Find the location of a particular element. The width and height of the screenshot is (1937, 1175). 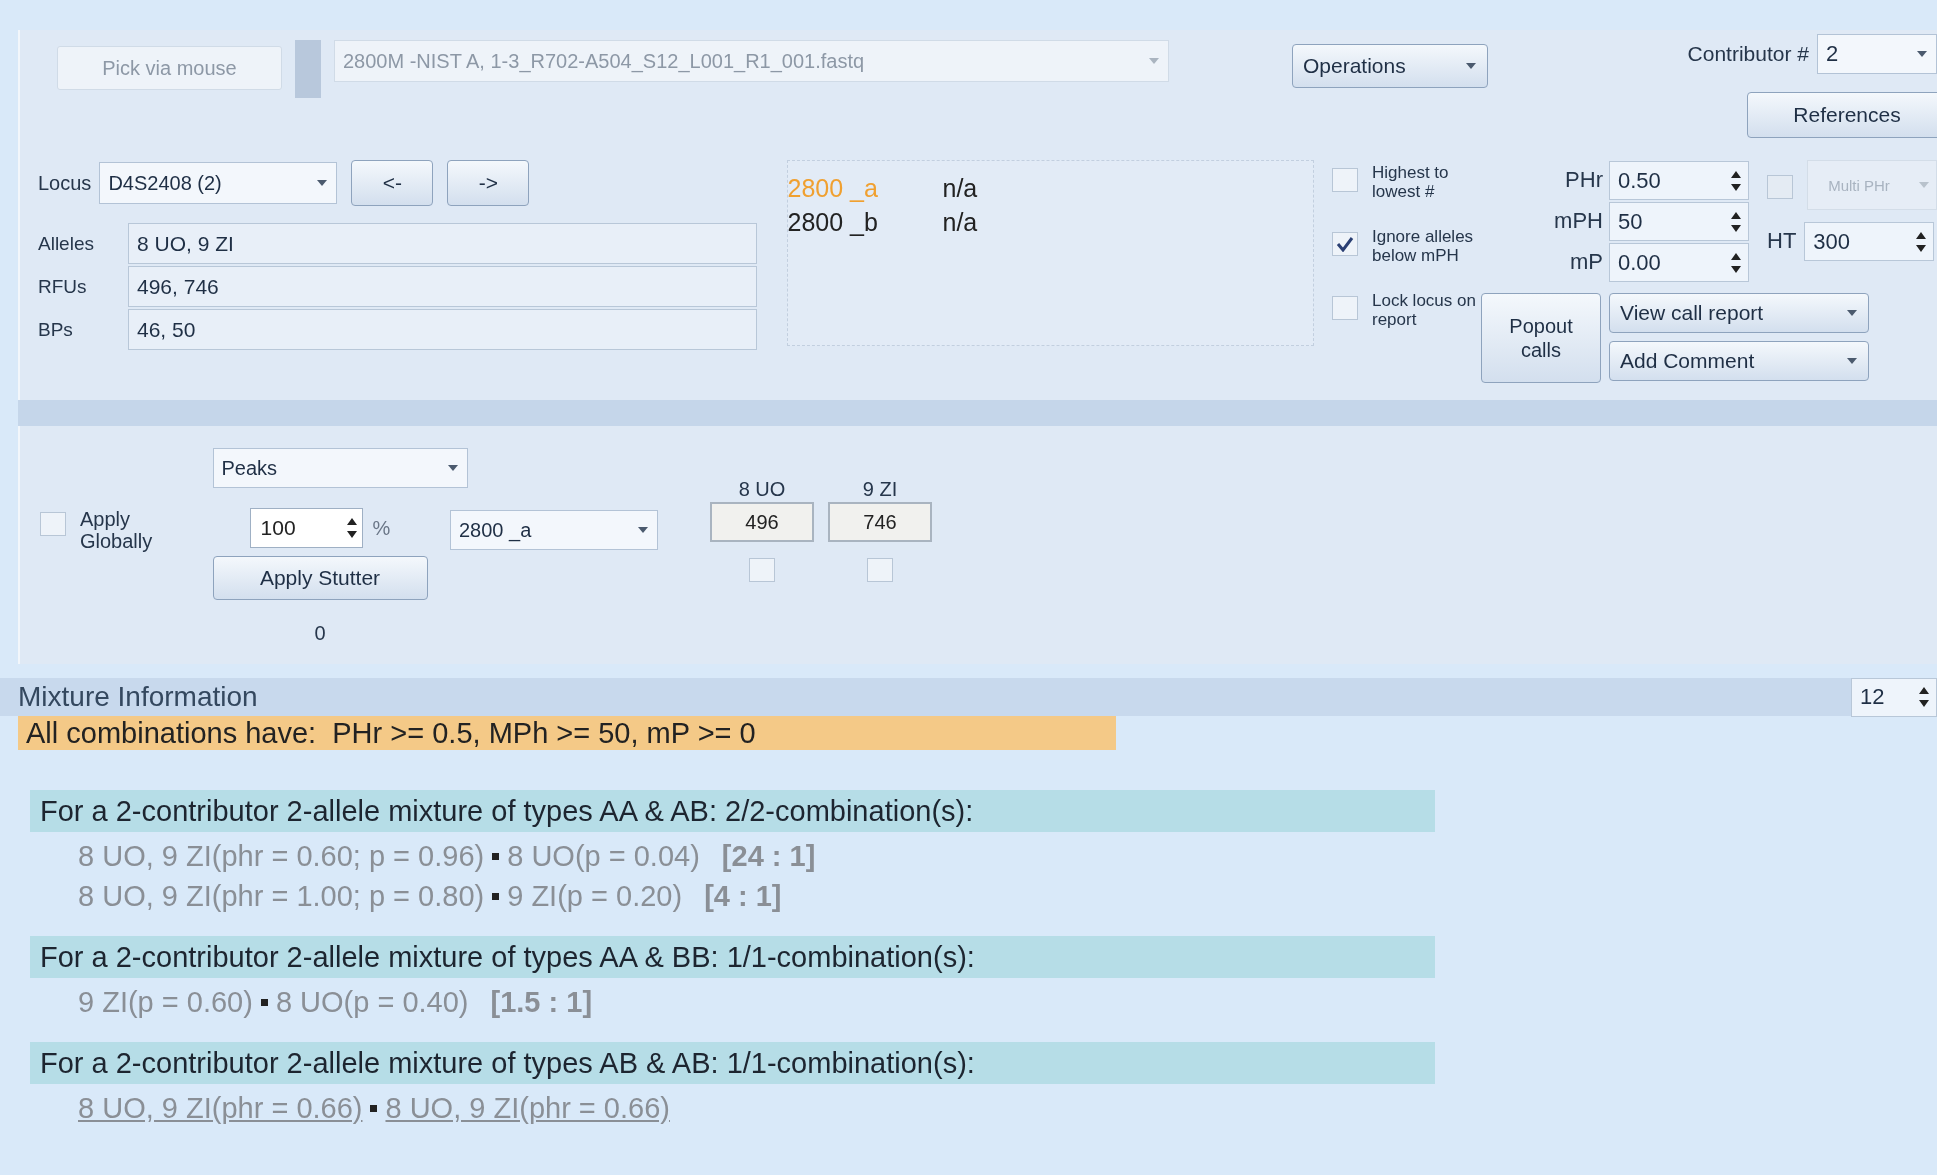

option-label: Lock locus on report is located at coordinates (1424, 311).